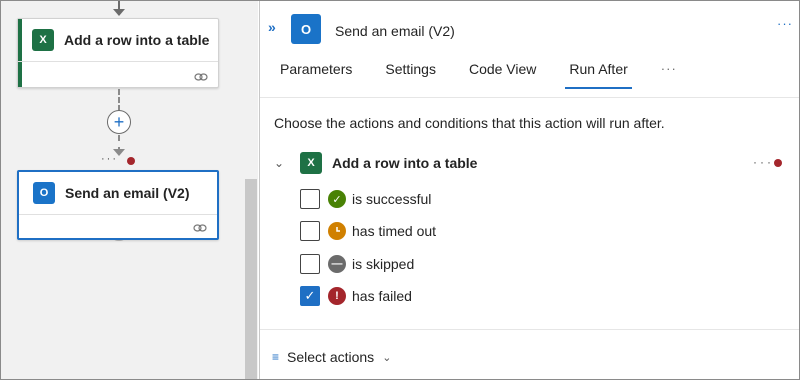 This screenshot has width=800, height=380. I want to click on panel-title: Send an email (V2), so click(395, 31).